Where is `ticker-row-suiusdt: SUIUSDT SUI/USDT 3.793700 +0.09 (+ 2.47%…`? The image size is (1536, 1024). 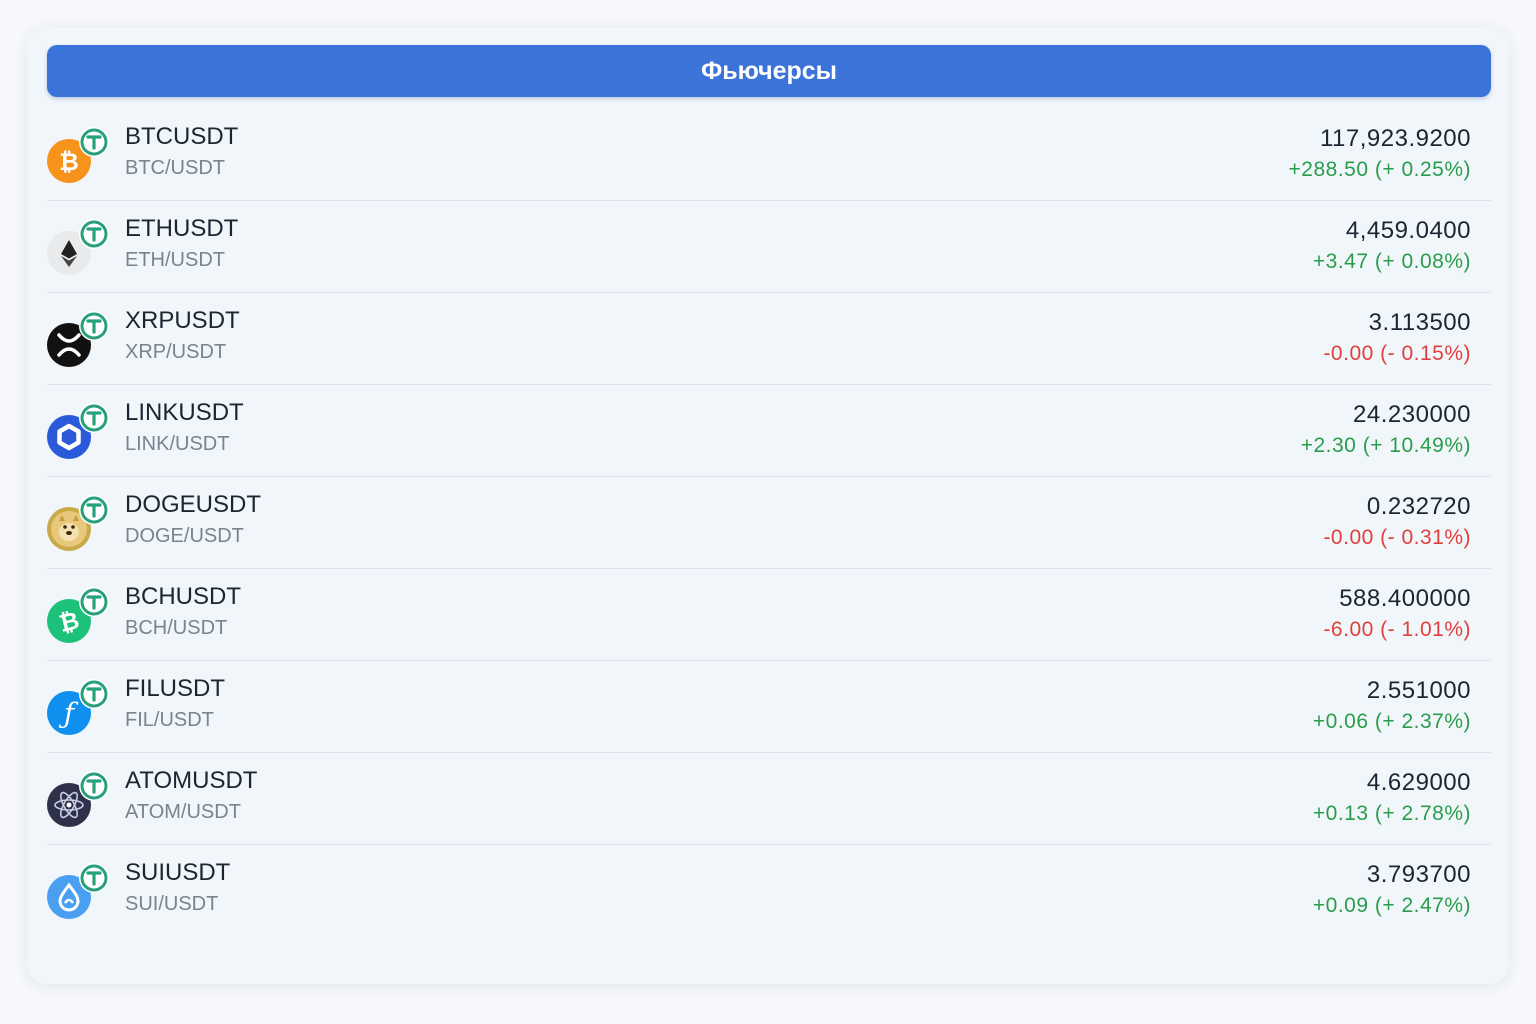
ticker-row-suiusdt: SUIUSDT SUI/USDT 3.793700 +0.09 (+ 2.47%… is located at coordinates (769, 891).